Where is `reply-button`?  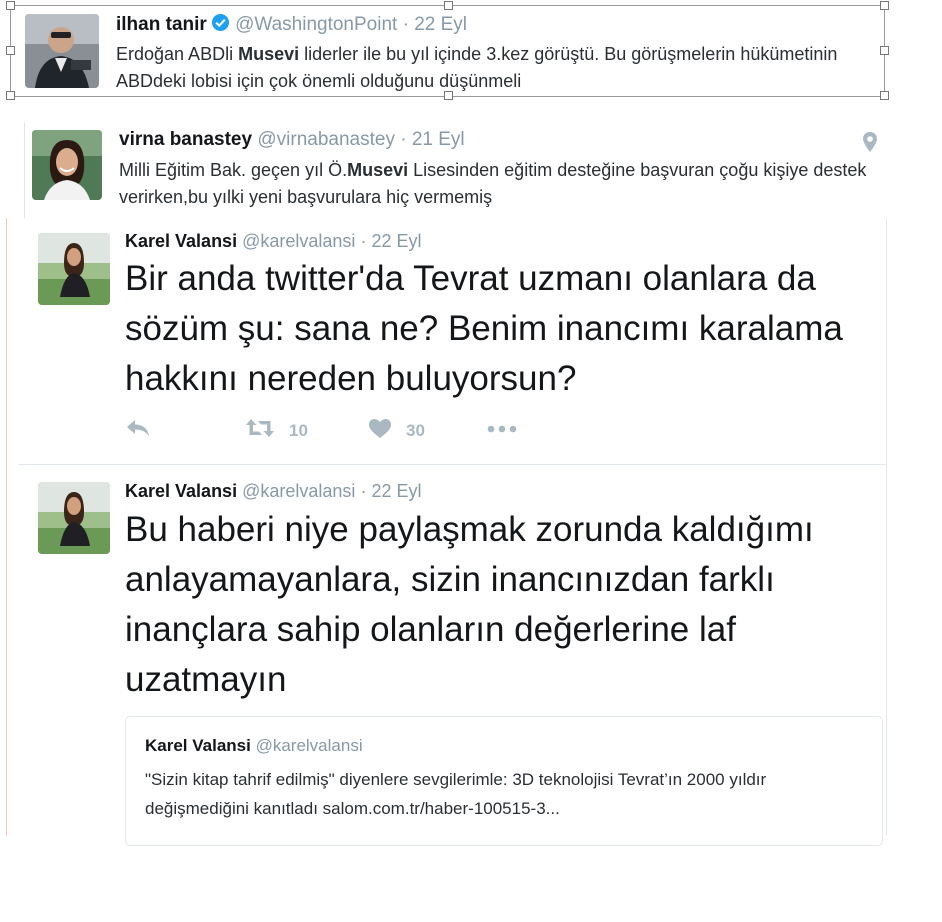 reply-button is located at coordinates (138, 430).